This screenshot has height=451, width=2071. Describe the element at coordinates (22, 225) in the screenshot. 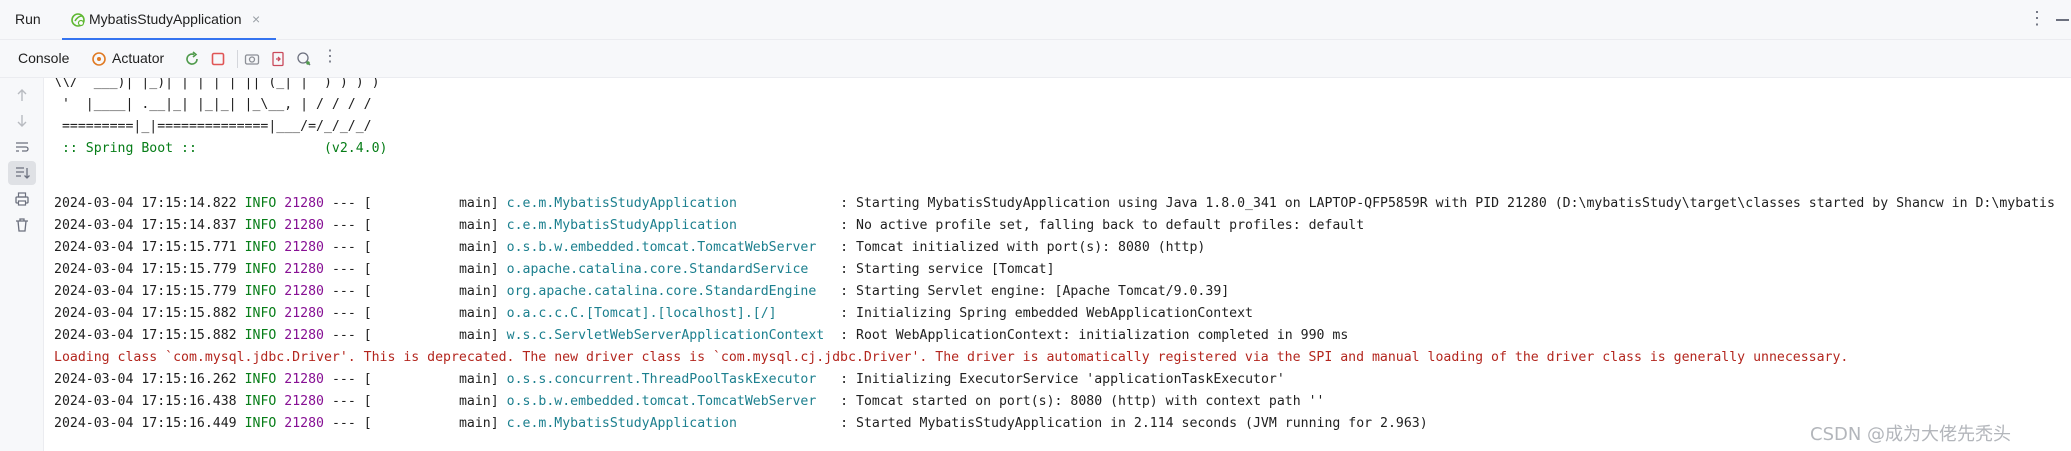

I see `trash-icon` at that location.